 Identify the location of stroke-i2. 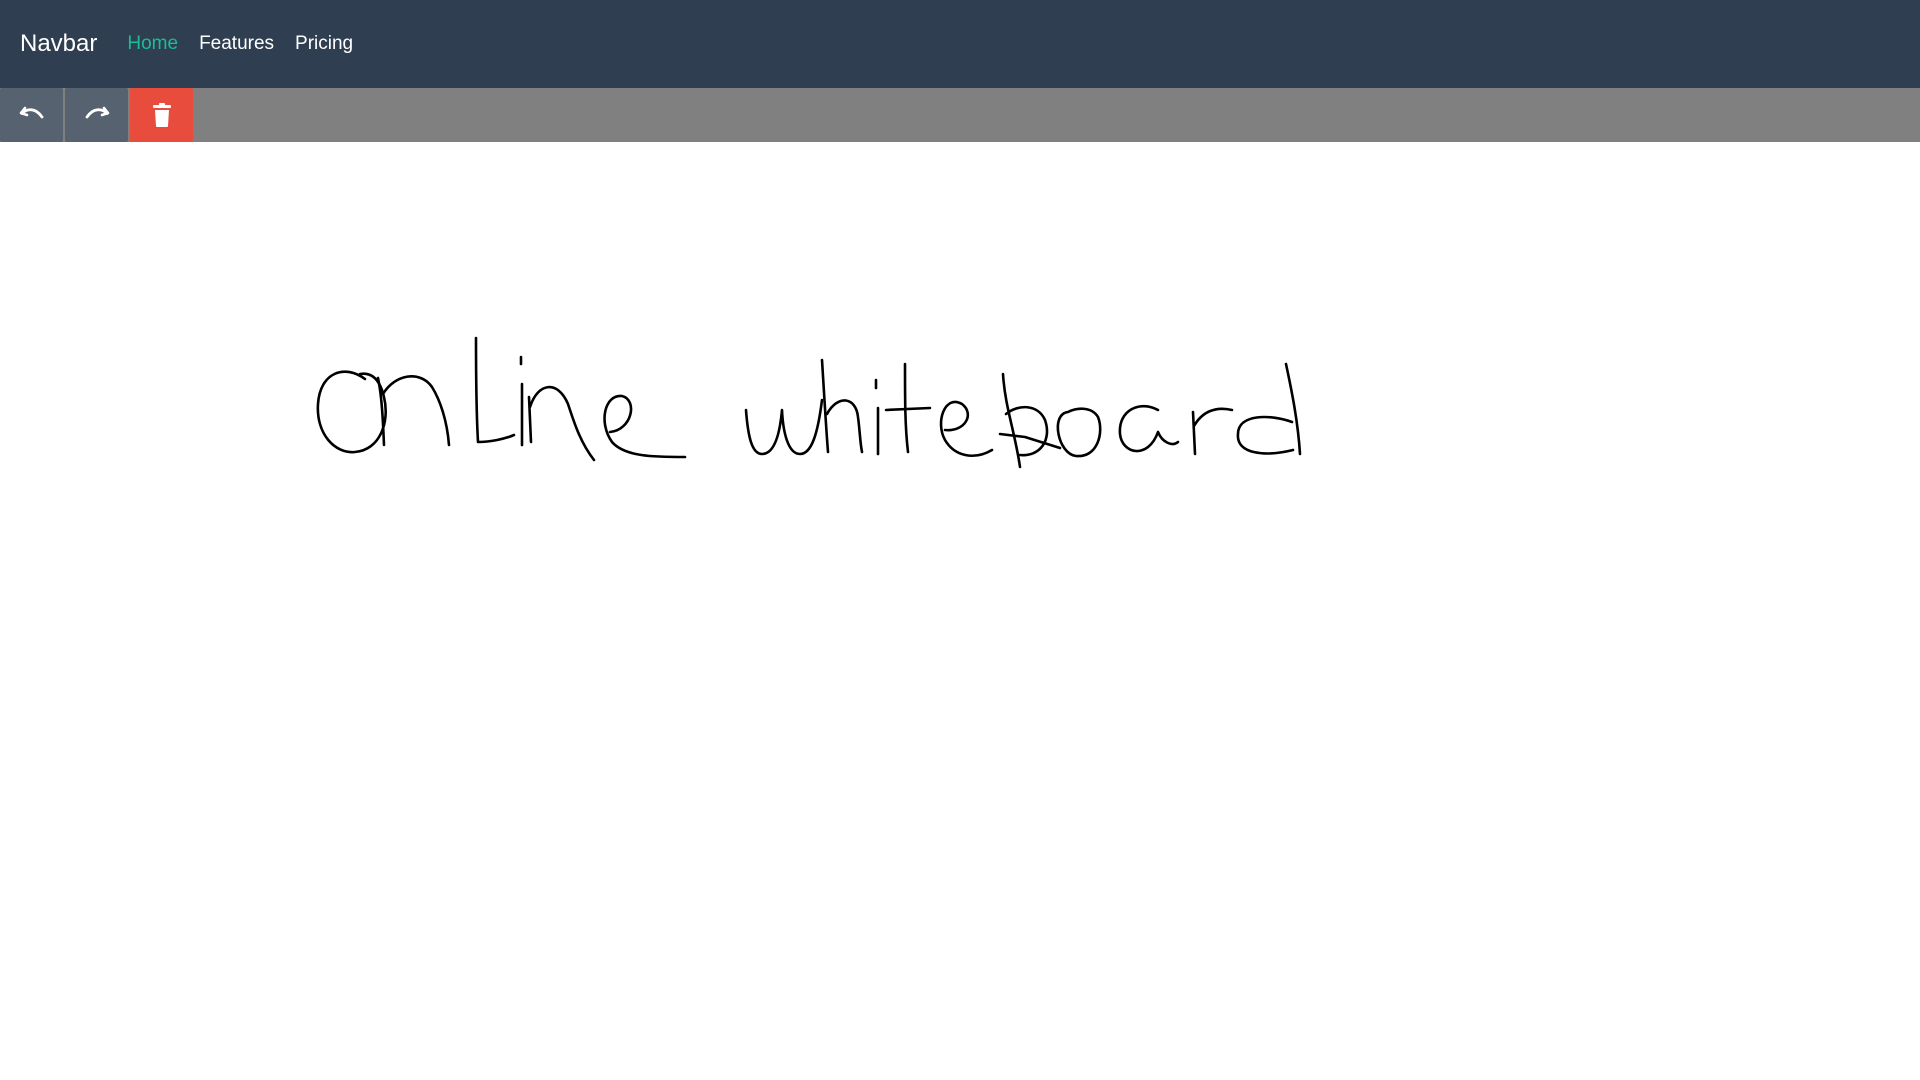
(877, 417).